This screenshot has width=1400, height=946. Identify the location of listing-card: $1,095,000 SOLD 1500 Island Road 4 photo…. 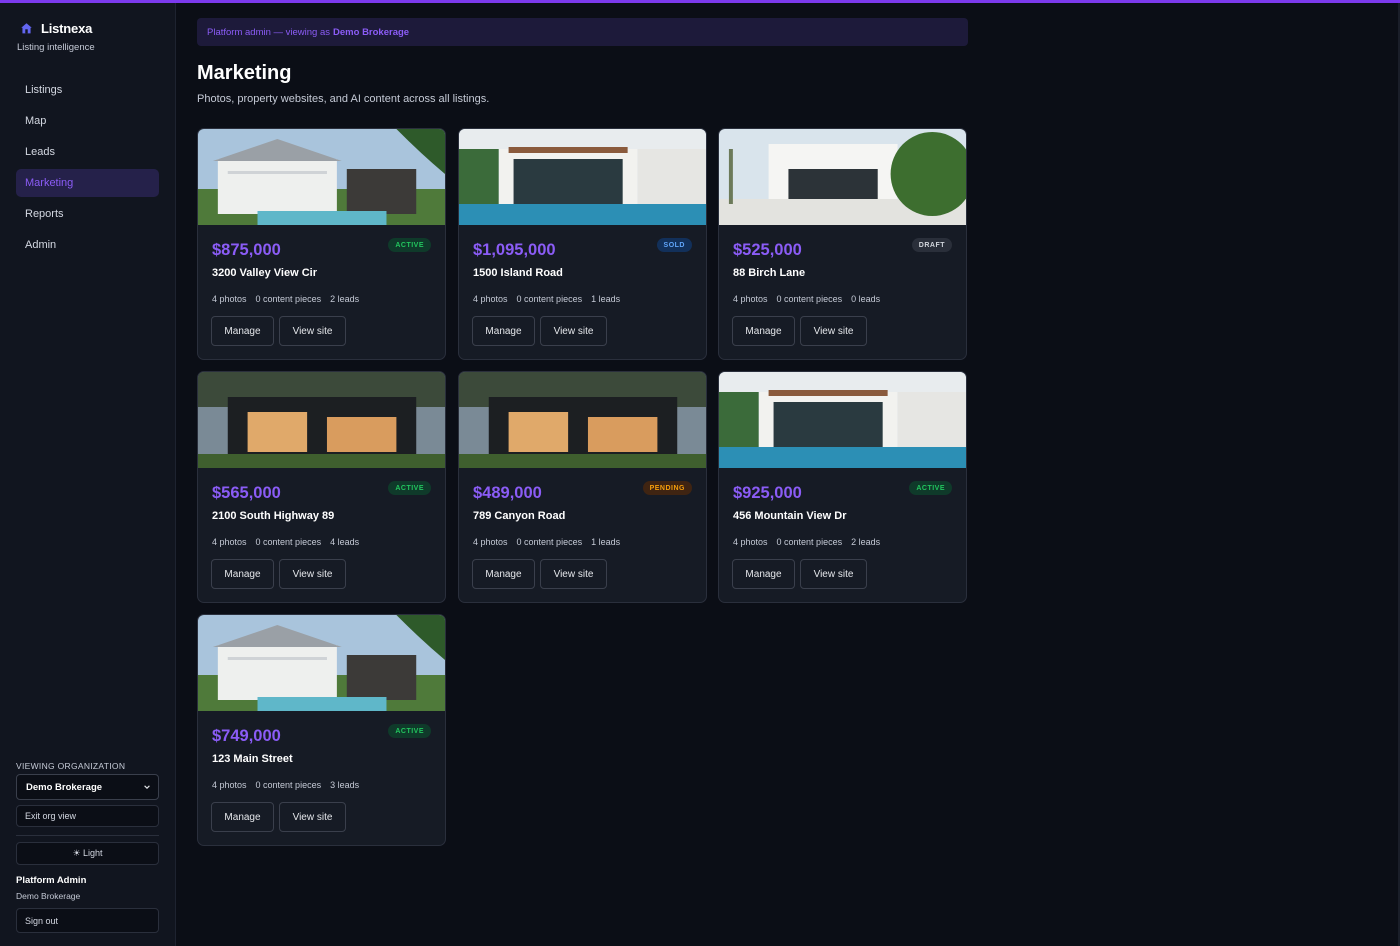
(582, 244).